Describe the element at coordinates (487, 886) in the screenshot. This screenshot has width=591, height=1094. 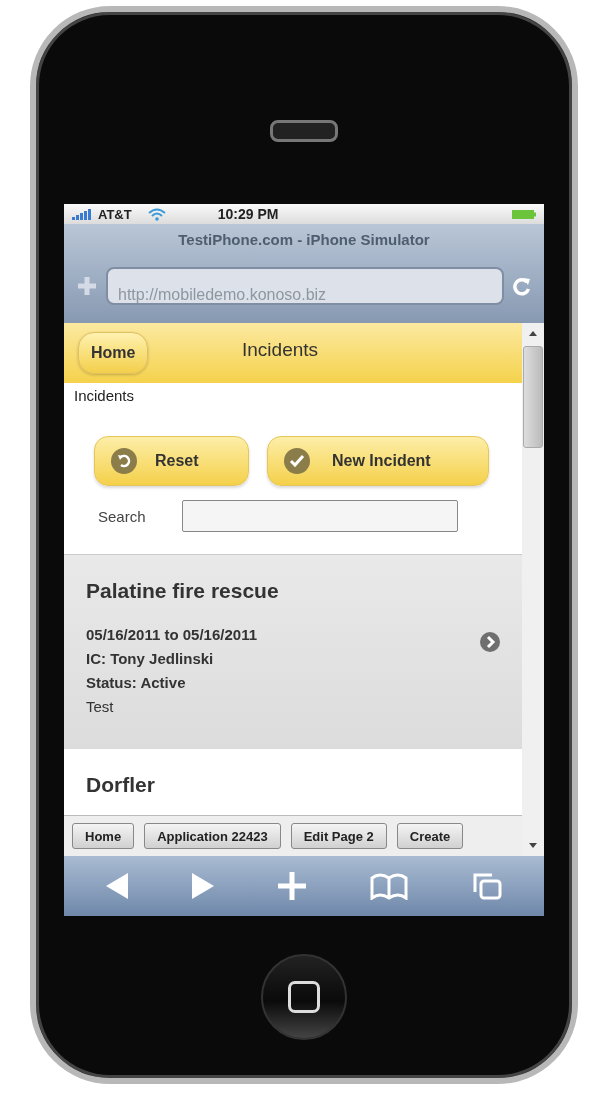
I see `pages-icon` at that location.